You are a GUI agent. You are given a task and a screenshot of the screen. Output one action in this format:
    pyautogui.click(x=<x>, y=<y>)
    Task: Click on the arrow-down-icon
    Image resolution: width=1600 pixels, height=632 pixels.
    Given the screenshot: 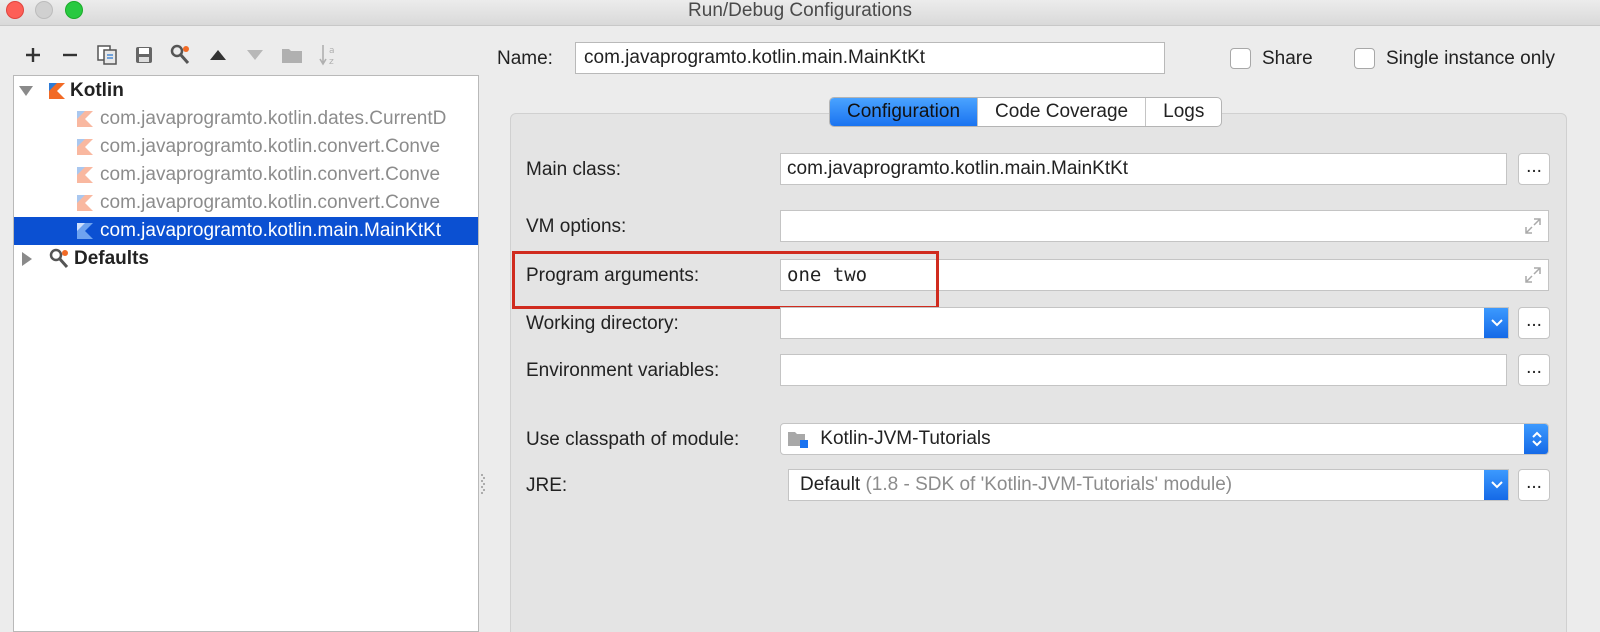 What is the action you would take?
    pyautogui.click(x=254, y=55)
    